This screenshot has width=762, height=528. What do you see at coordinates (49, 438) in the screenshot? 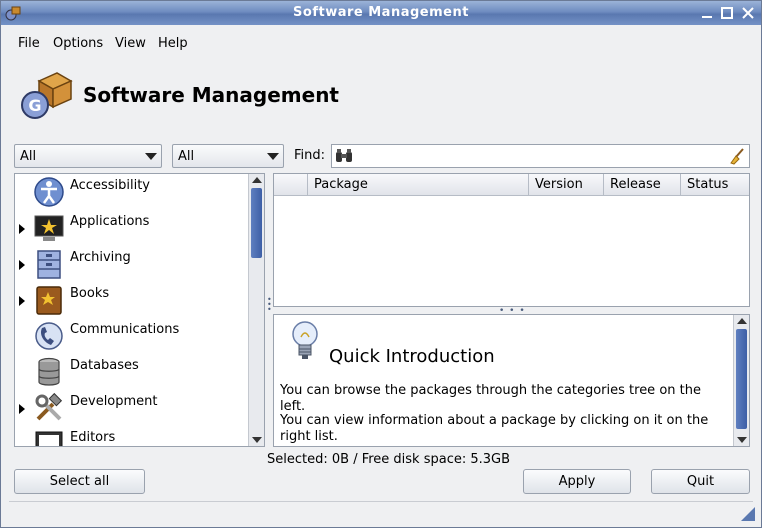
I see `editors-icon` at bounding box center [49, 438].